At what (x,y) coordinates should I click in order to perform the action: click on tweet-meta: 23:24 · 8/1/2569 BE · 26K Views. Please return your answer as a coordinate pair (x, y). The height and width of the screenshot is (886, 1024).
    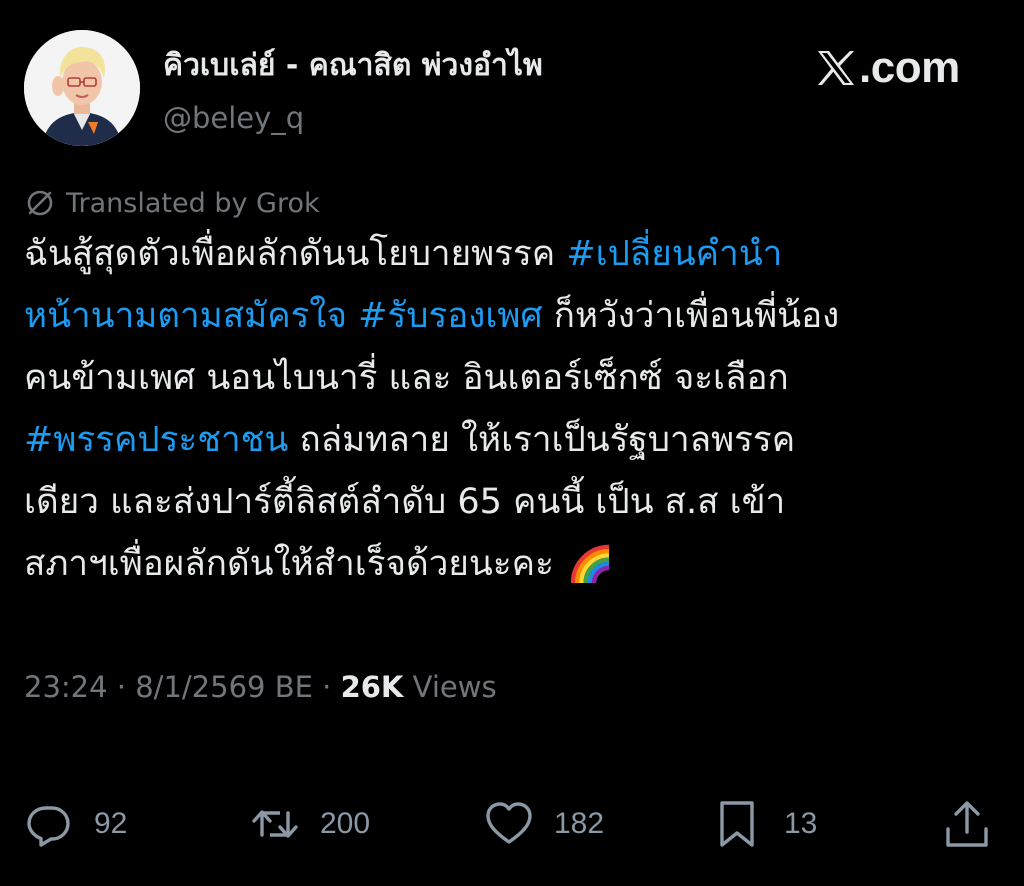
    Looking at the image, I should click on (260, 687).